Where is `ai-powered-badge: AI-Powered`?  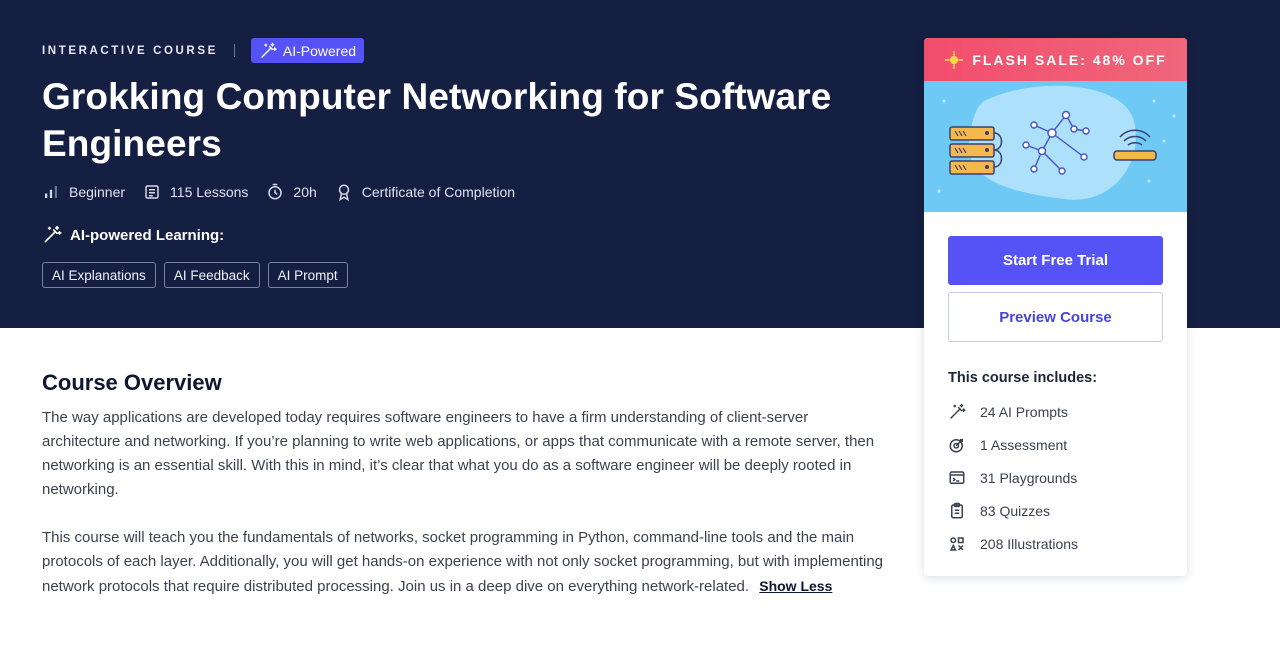
ai-powered-badge: AI-Powered is located at coordinates (307, 50).